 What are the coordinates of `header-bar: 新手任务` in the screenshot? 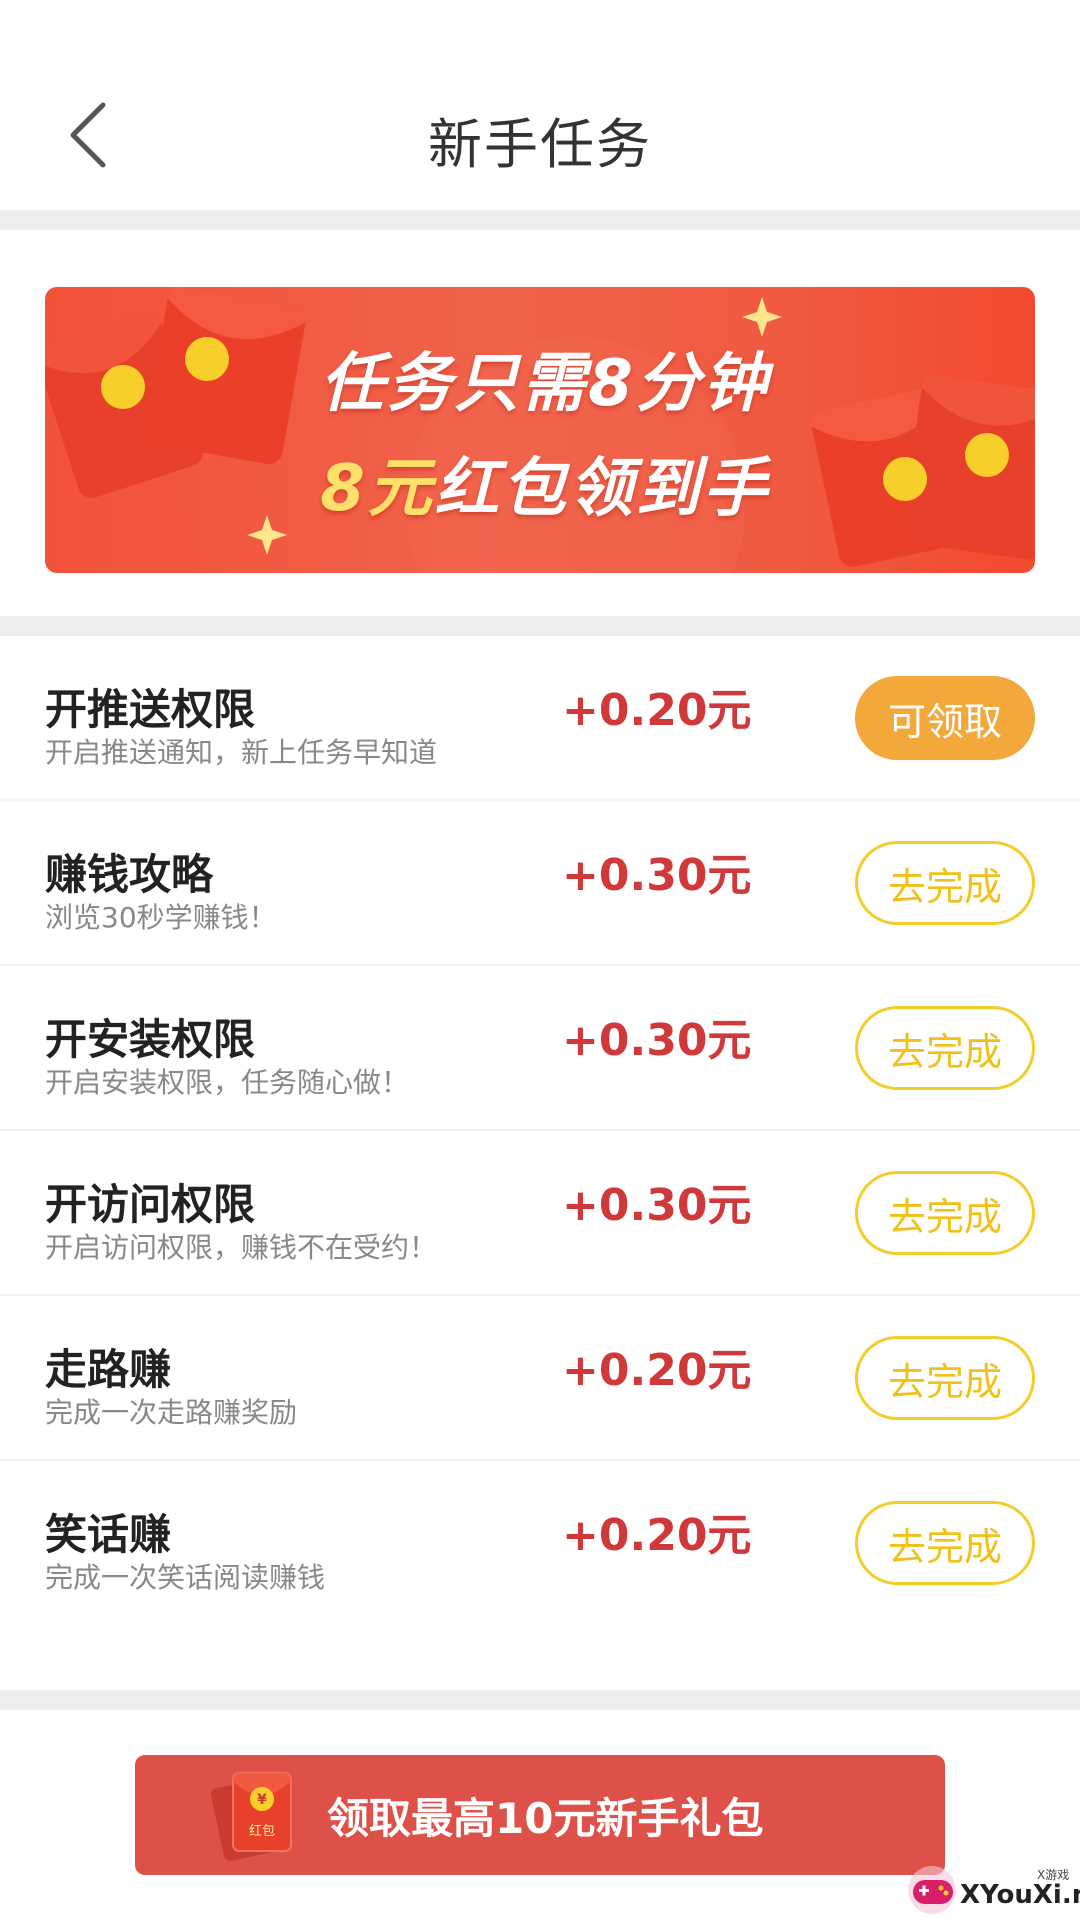 It's located at (540, 105).